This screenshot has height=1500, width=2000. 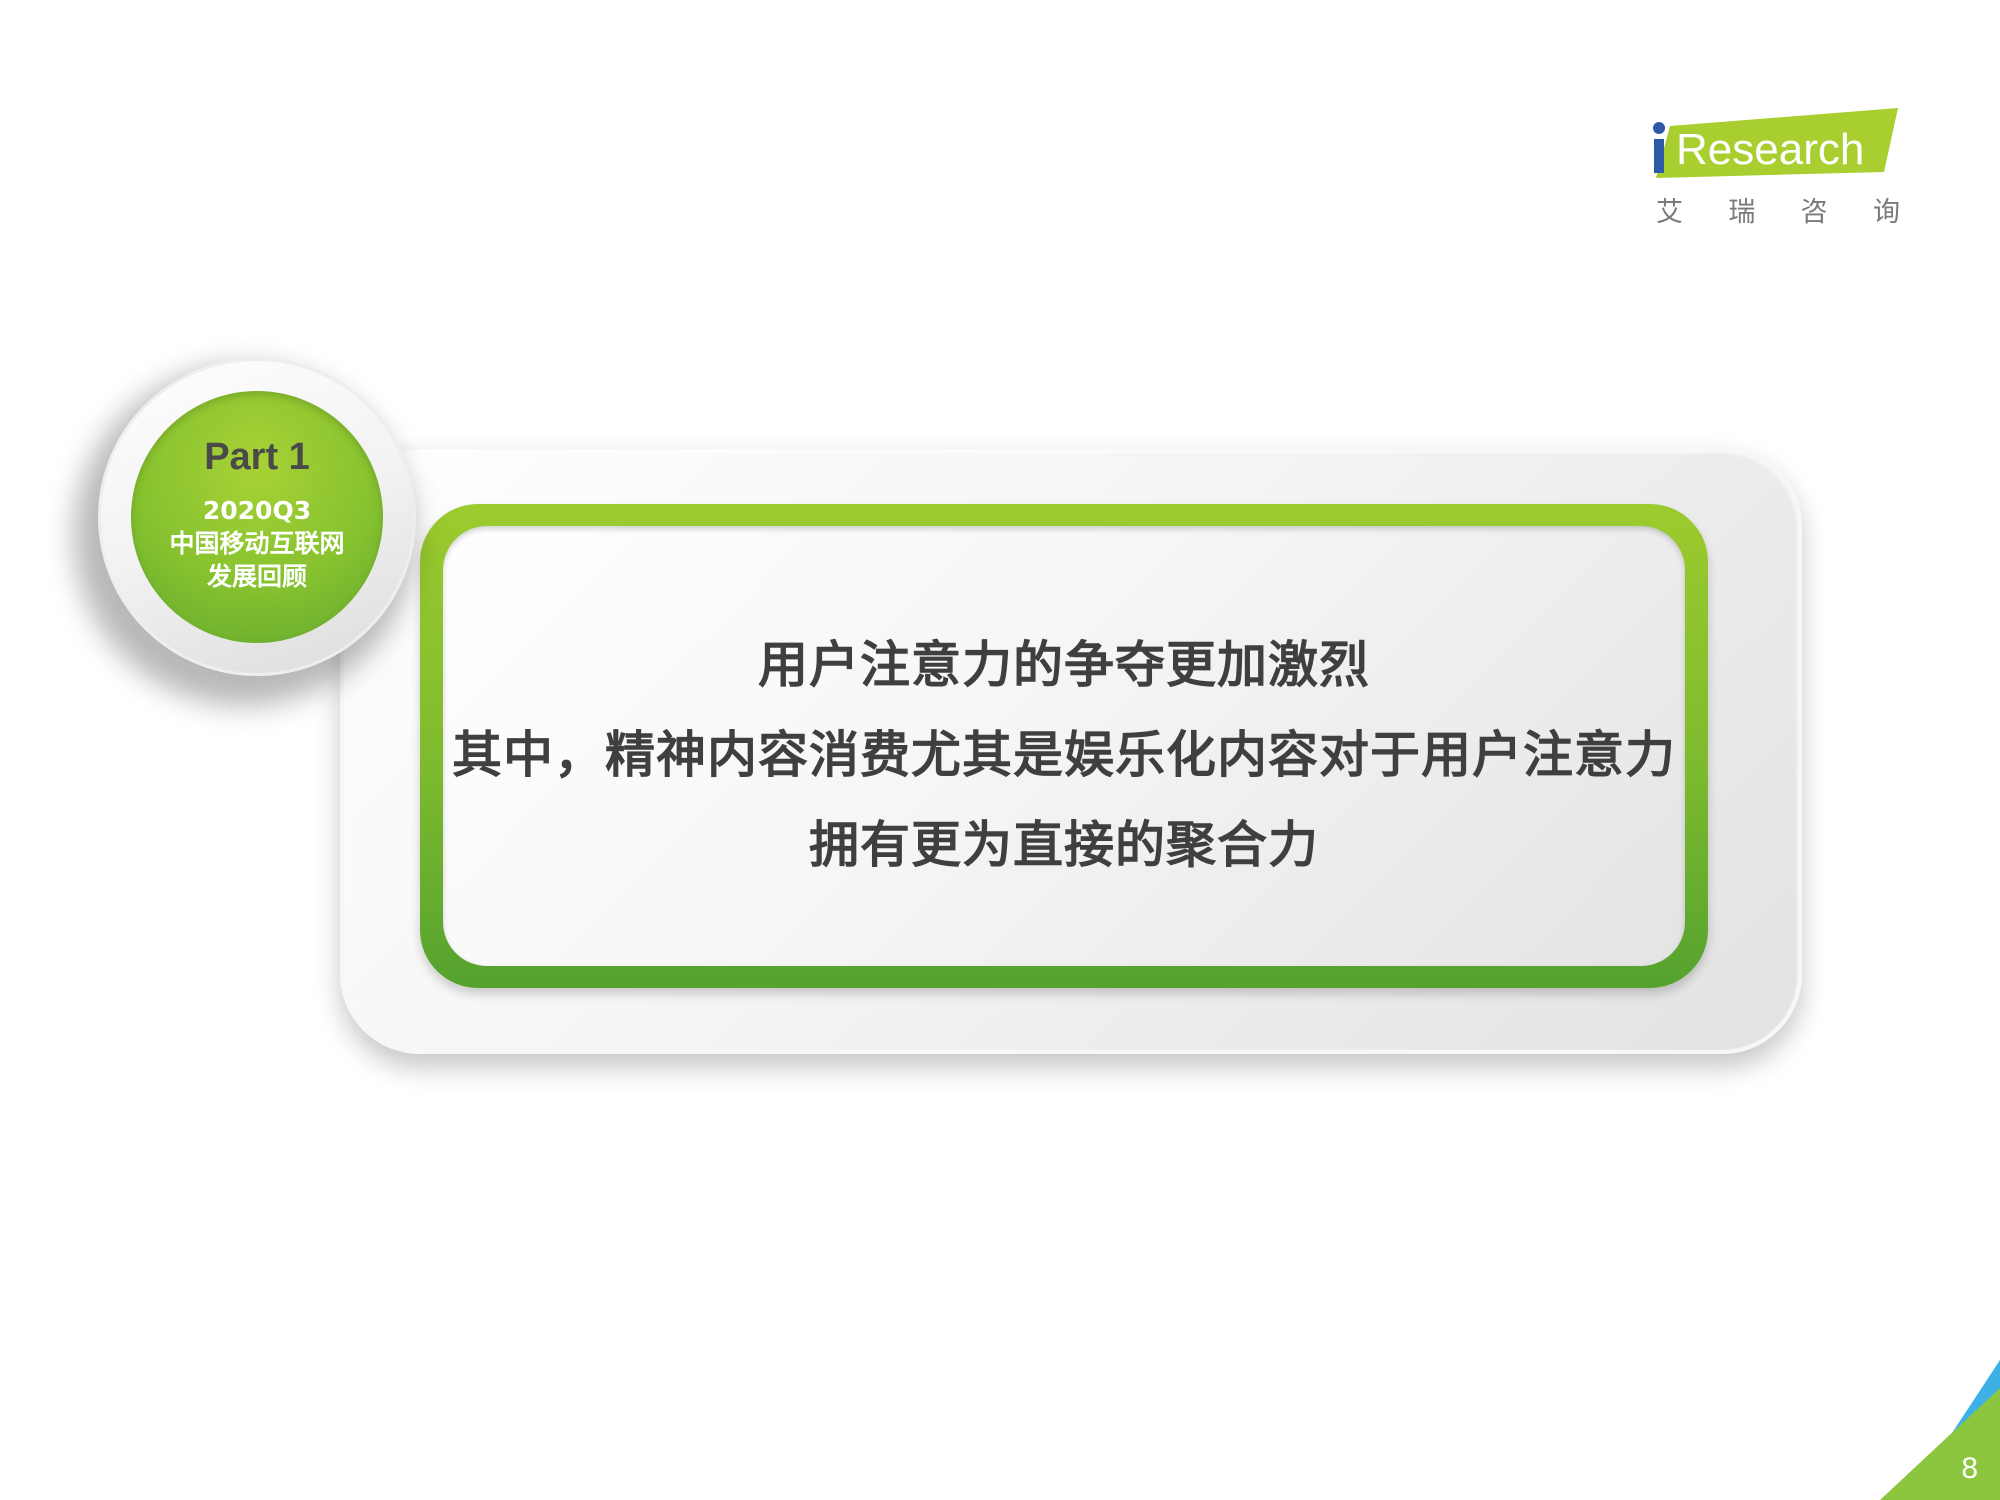 I want to click on logo-char: 艾, so click(x=1669, y=212).